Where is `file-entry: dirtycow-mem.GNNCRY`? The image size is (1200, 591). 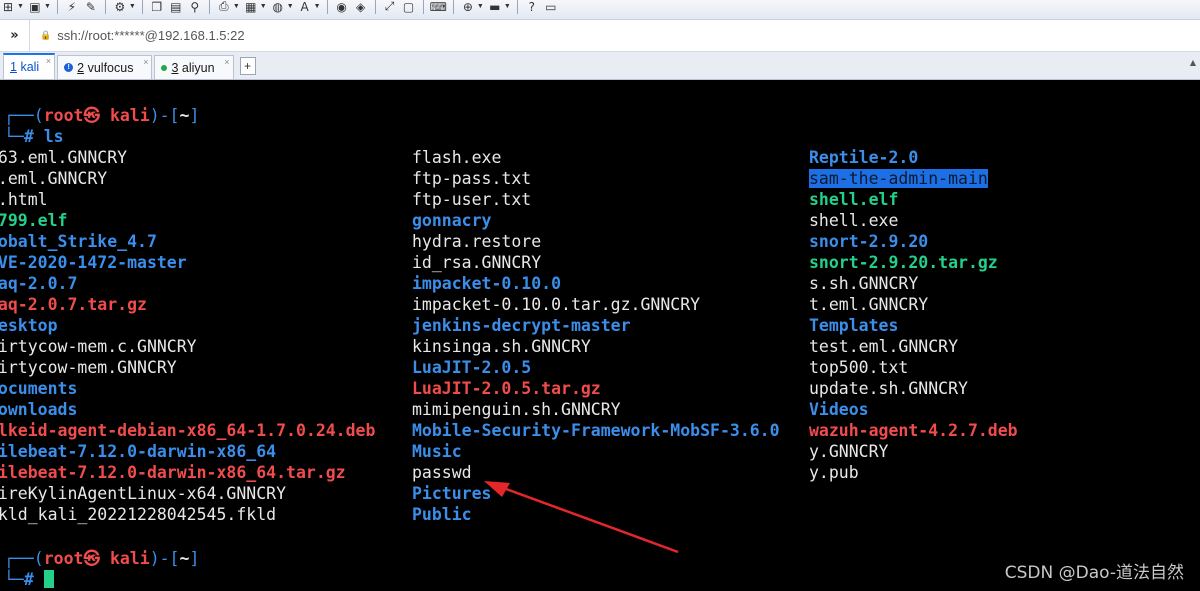
file-entry: dirtycow-mem.GNNCRY is located at coordinates (187, 367).